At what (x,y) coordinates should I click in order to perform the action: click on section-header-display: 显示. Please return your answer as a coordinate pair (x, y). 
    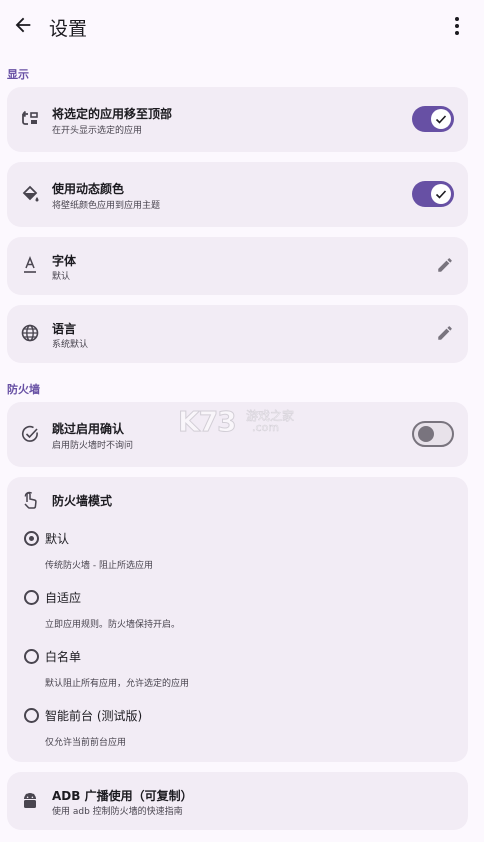
    Looking at the image, I should click on (18, 74).